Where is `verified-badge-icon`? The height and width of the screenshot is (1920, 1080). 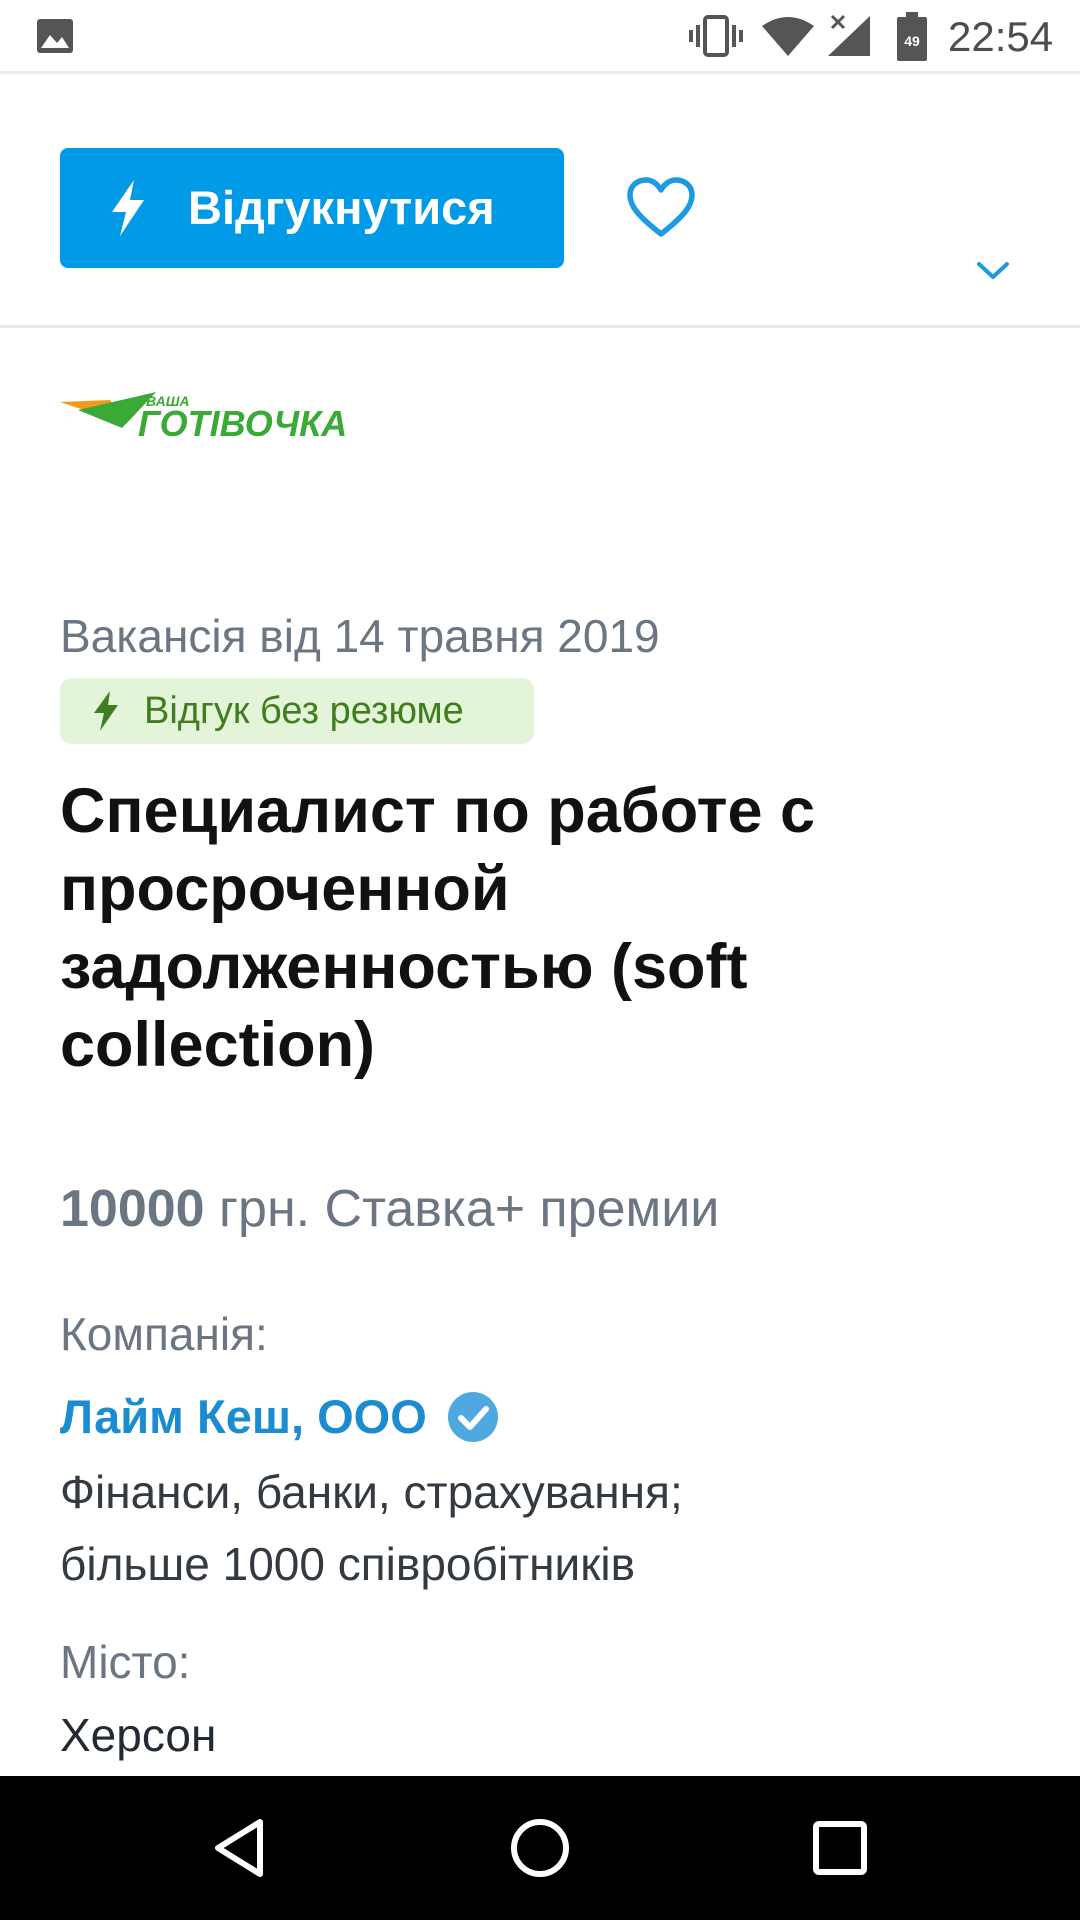
verified-badge-icon is located at coordinates (472, 1417).